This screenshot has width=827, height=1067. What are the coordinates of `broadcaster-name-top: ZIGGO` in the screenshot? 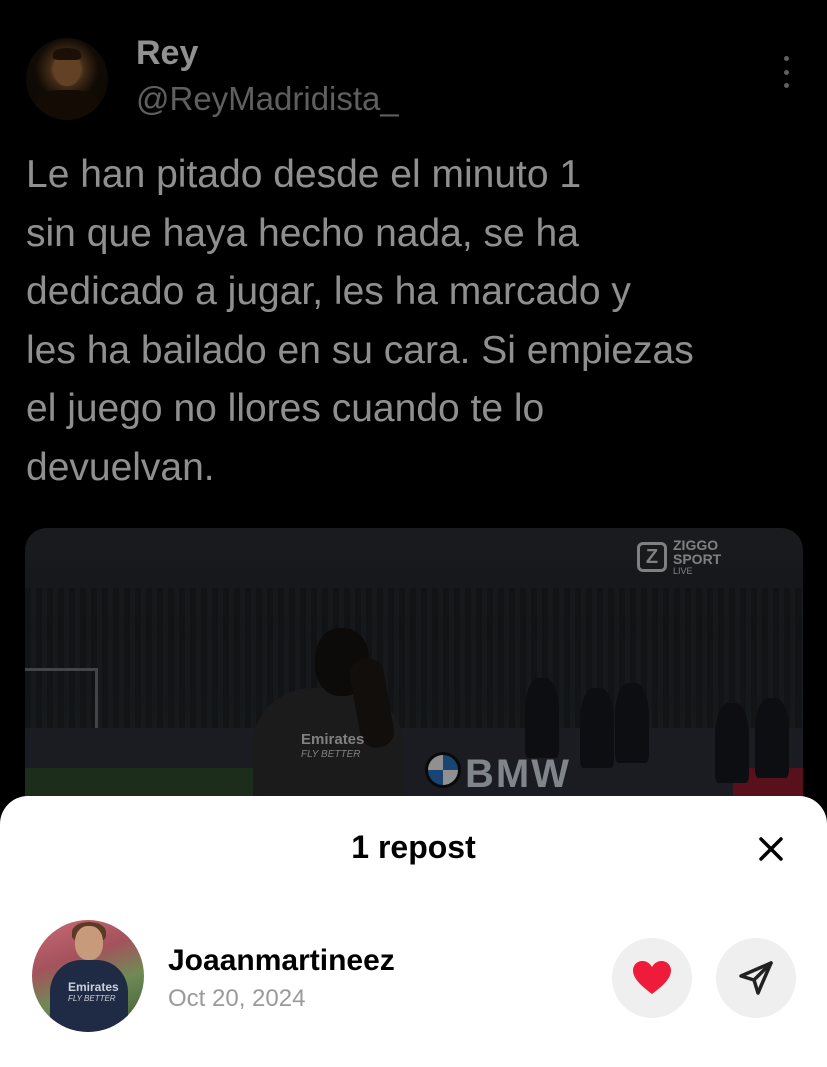 It's located at (696, 545).